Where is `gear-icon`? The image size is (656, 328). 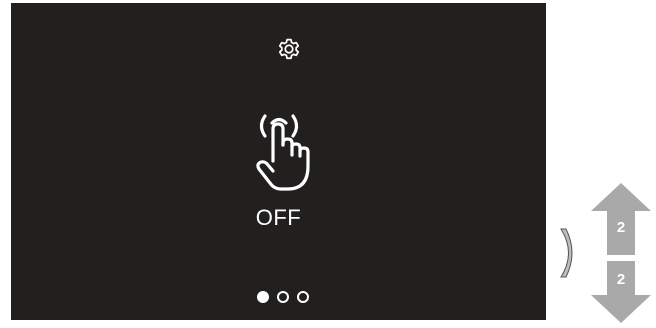 gear-icon is located at coordinates (289, 49).